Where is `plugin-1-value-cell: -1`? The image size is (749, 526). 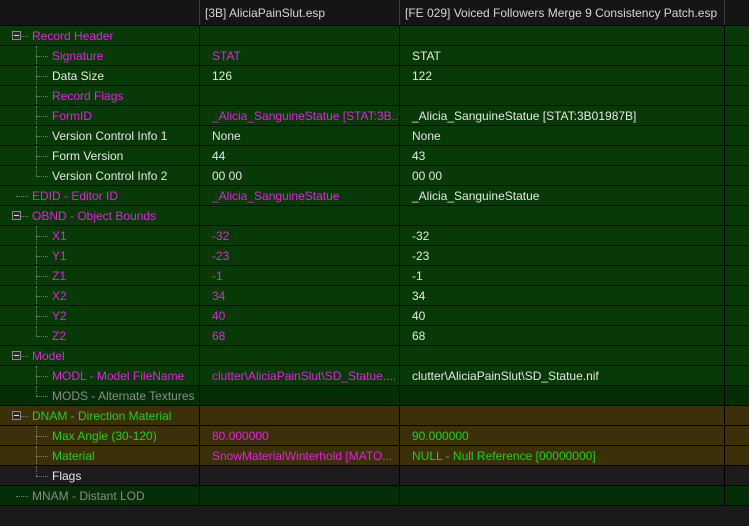
plugin-1-value-cell: -1 is located at coordinates (300, 276).